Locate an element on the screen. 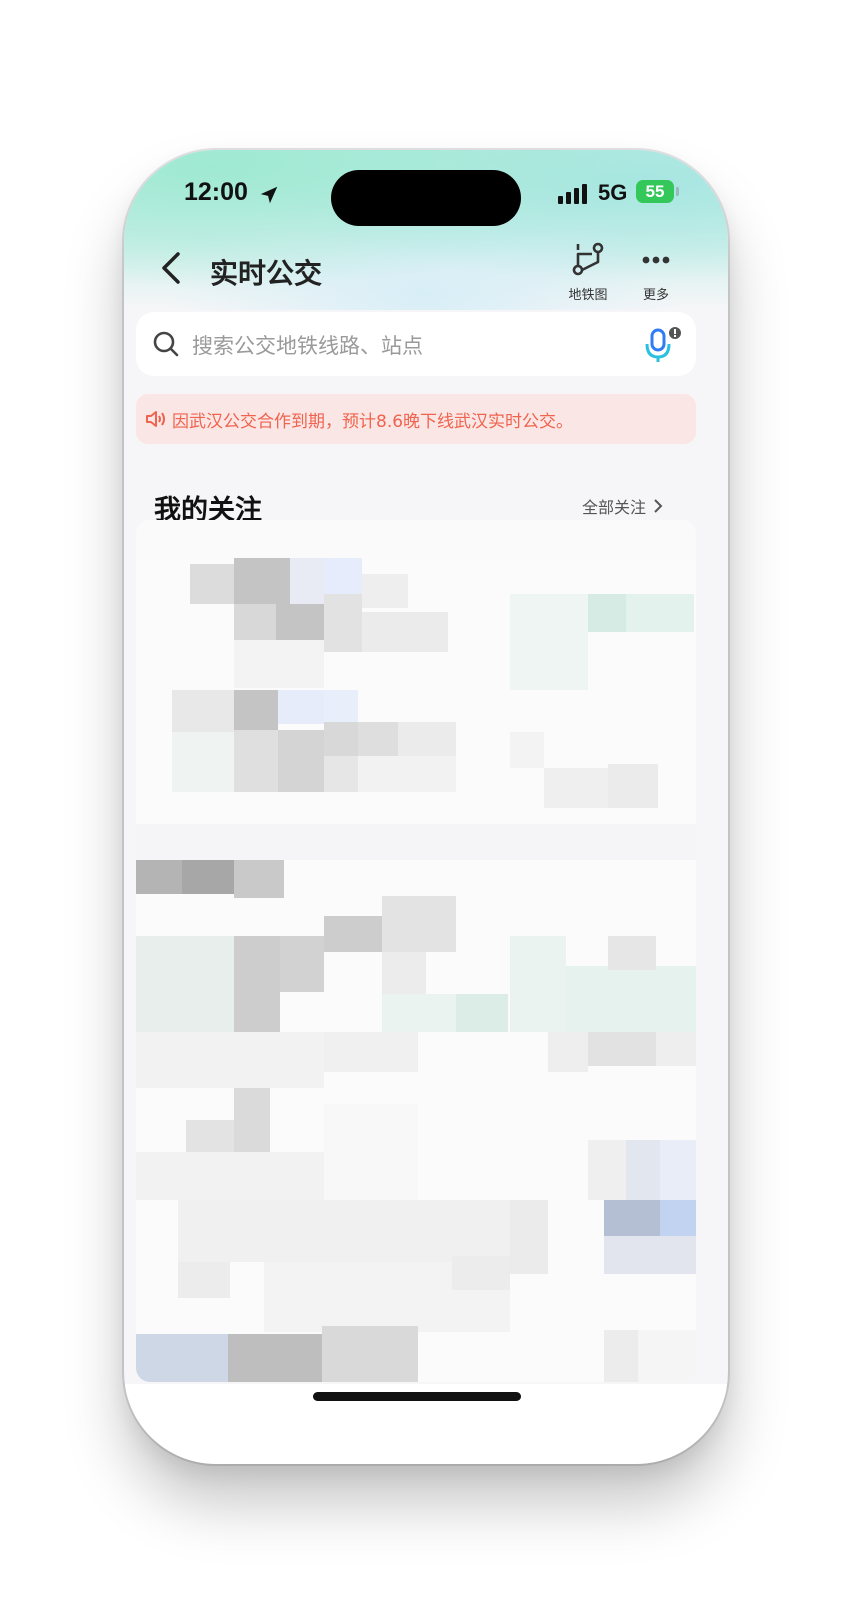 The height and width of the screenshot is (1622, 852). cellular-signal-icon is located at coordinates (572, 194).